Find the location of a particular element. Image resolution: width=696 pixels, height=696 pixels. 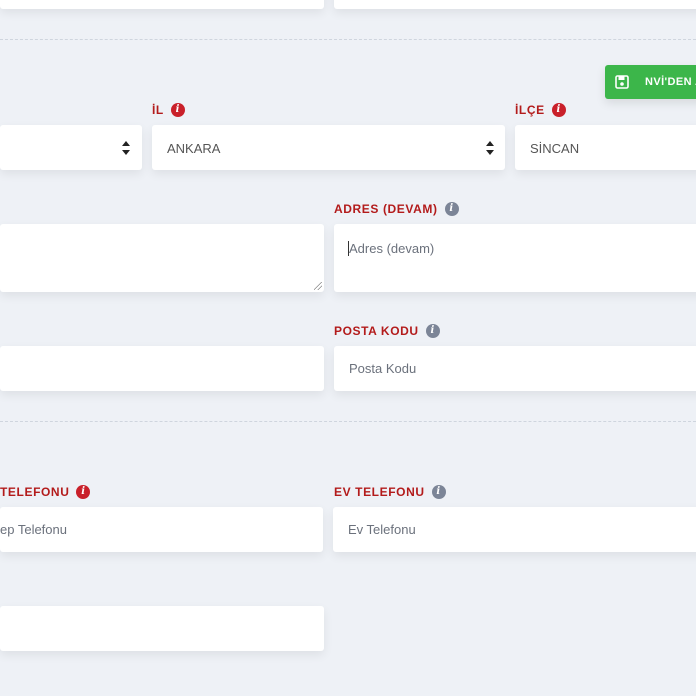

ev-telefonu-label: EV TELEFONU i is located at coordinates (390, 492).